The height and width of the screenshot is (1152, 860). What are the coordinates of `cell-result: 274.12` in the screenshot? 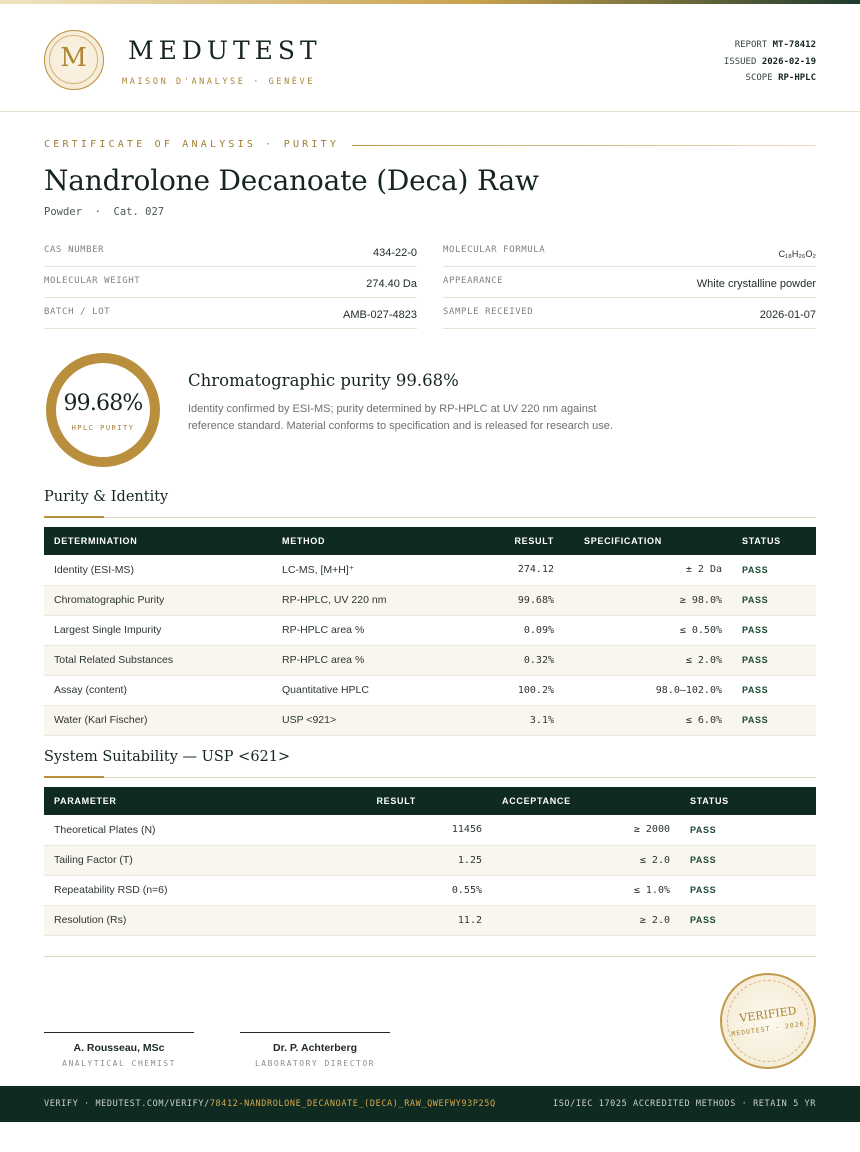 It's located at (508, 570).